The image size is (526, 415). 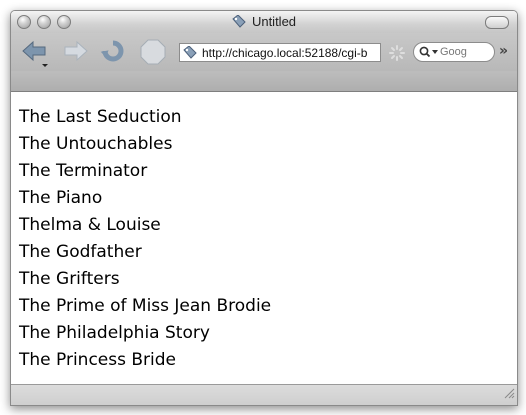 I want to click on back-button, so click(x=35, y=53).